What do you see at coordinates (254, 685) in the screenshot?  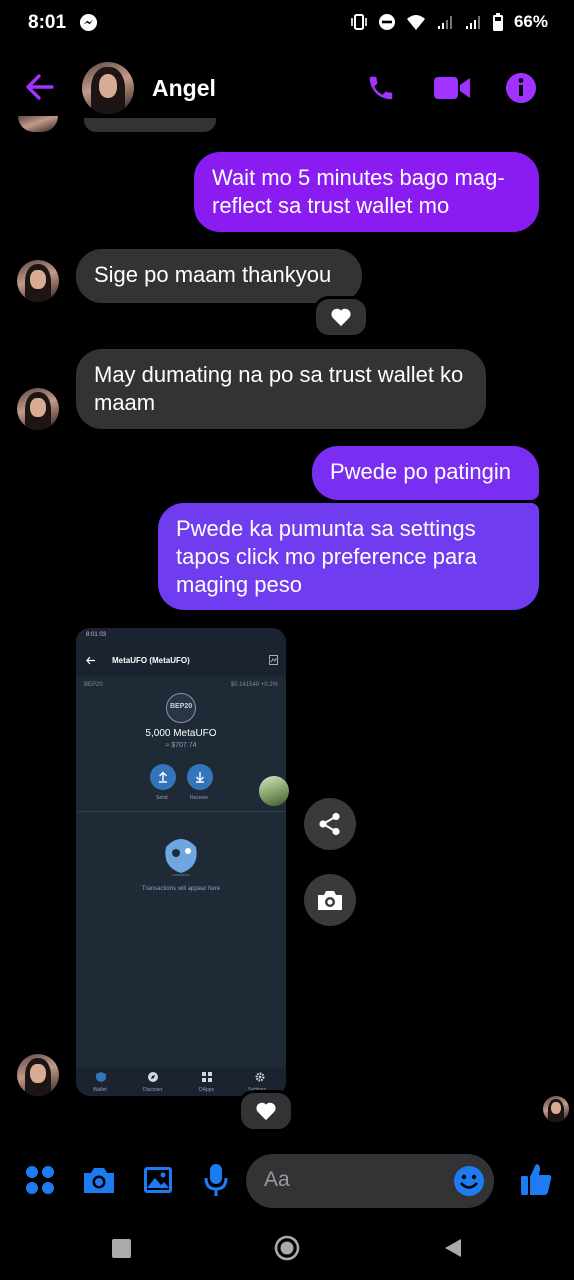 I see `image-price: $0.141549 +0.2%` at bounding box center [254, 685].